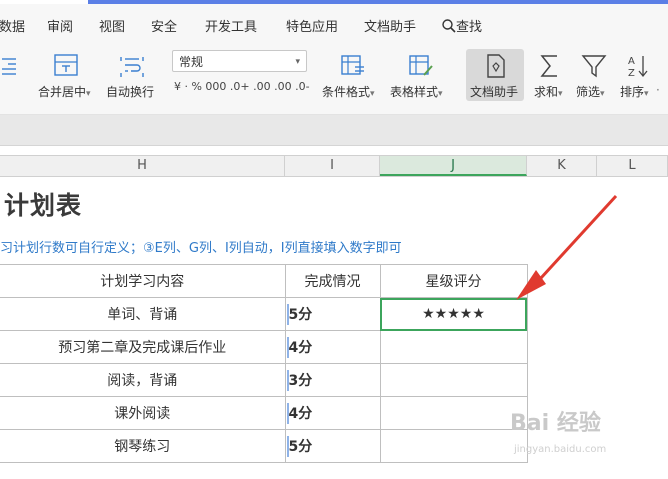 The width and height of the screenshot is (668, 479). What do you see at coordinates (555, 423) in the screenshot?
I see `watermark-logo: Bai 经验` at bounding box center [555, 423].